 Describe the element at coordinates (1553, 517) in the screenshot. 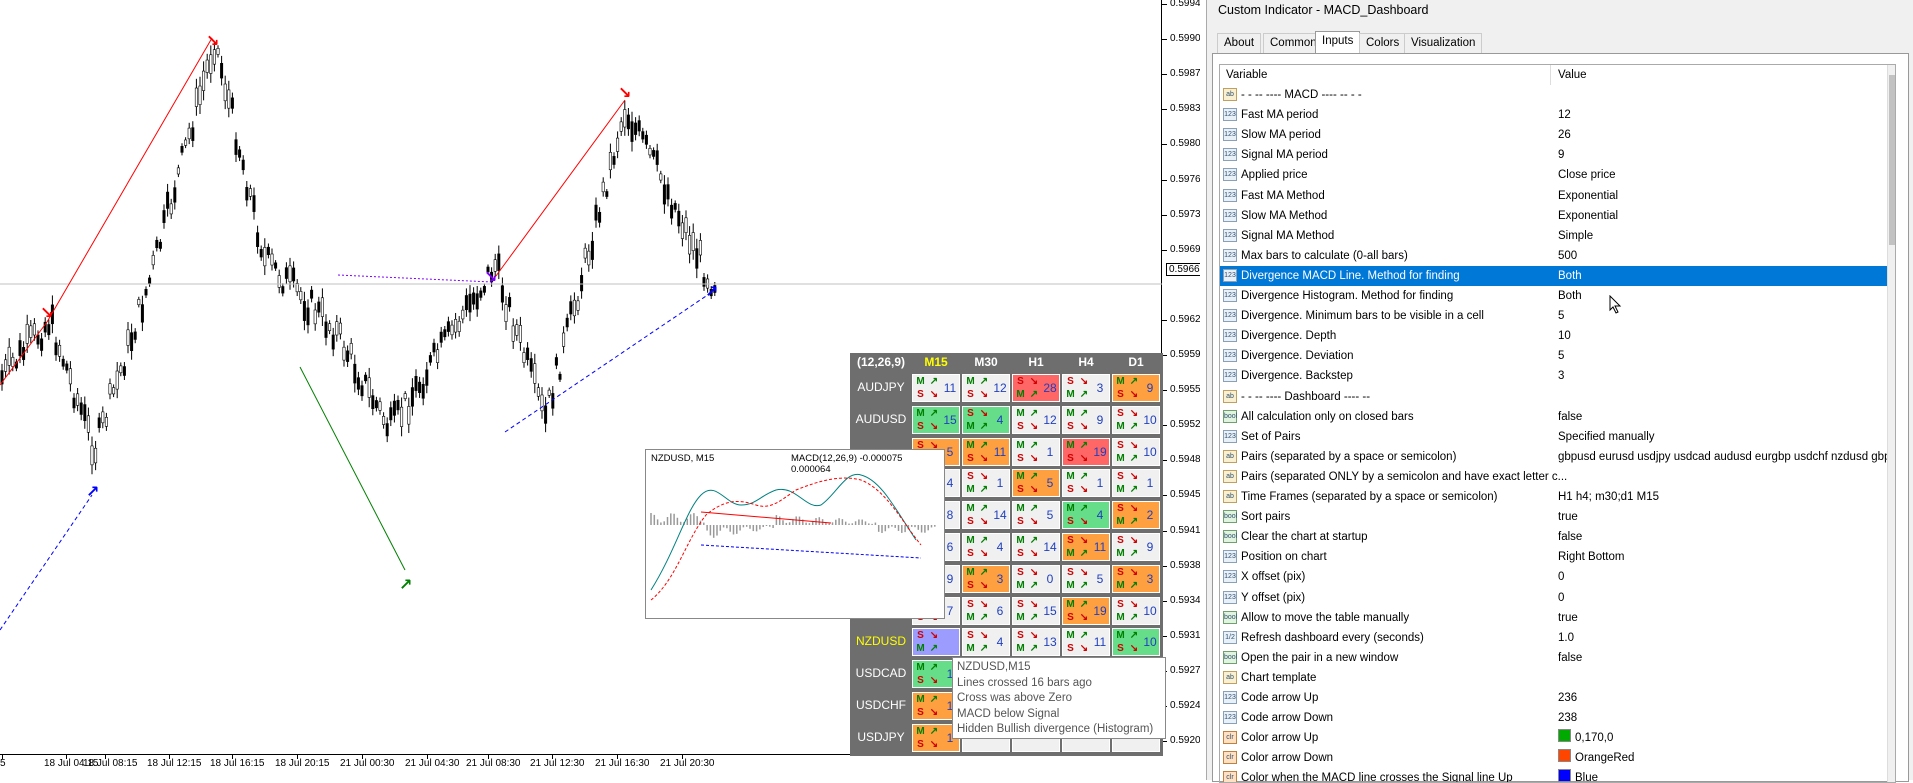

I see `input-row: bool Sort pairs true` at that location.